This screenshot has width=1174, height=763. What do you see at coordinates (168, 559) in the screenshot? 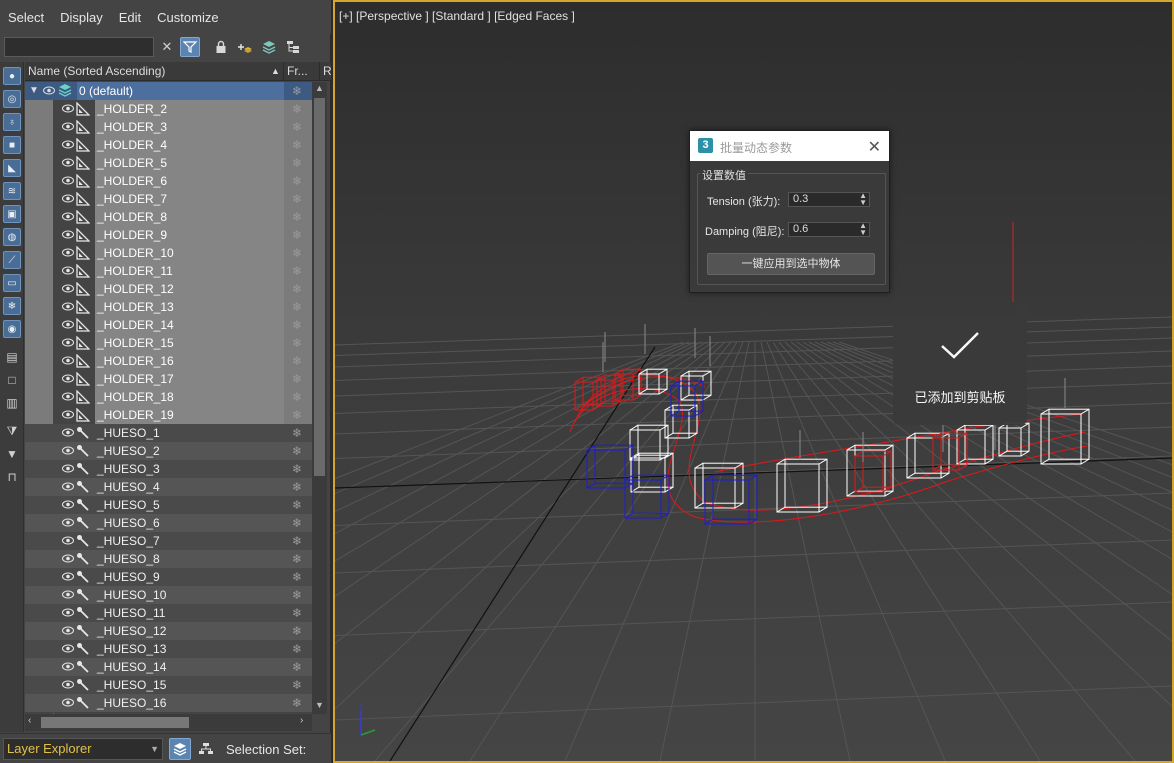
I see `object-row: _HUESO_8 ❄` at bounding box center [168, 559].